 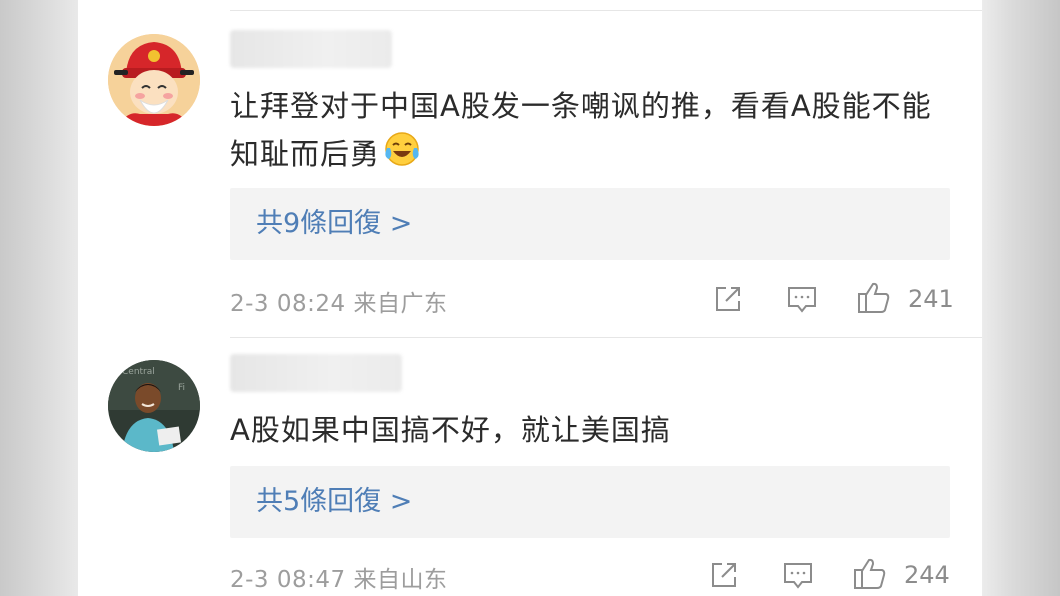 What do you see at coordinates (450, 430) in the screenshot?
I see `comment-text: A股如果中国搞不好，就让美国搞` at bounding box center [450, 430].